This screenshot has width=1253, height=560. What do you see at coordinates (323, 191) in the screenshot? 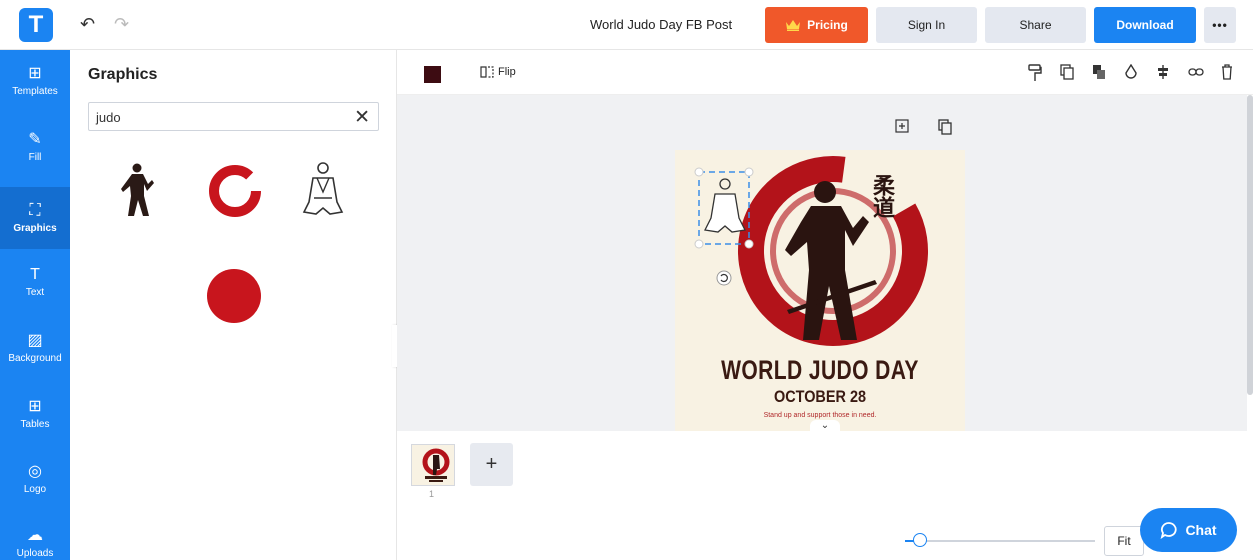
I see `graphic-result-seated-judoka` at bounding box center [323, 191].